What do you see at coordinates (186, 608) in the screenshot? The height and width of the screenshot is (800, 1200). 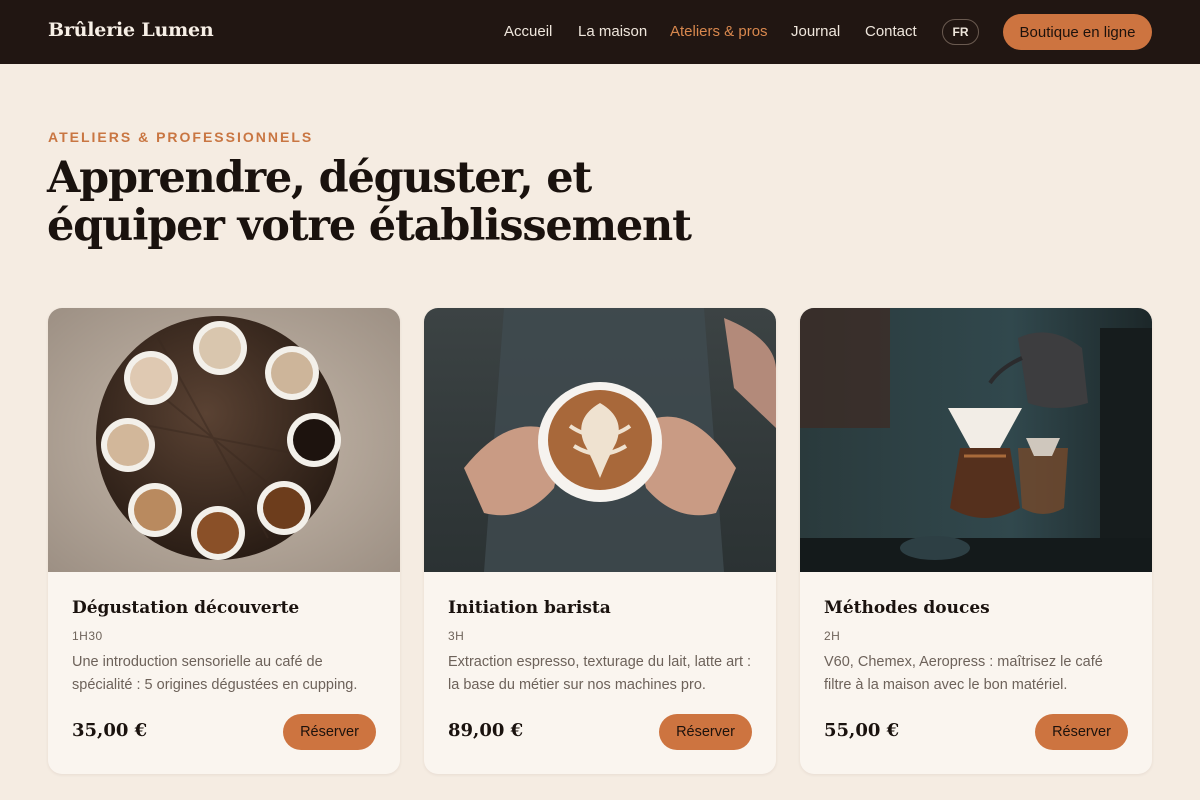 I see `card-title: Dégustation découverte` at bounding box center [186, 608].